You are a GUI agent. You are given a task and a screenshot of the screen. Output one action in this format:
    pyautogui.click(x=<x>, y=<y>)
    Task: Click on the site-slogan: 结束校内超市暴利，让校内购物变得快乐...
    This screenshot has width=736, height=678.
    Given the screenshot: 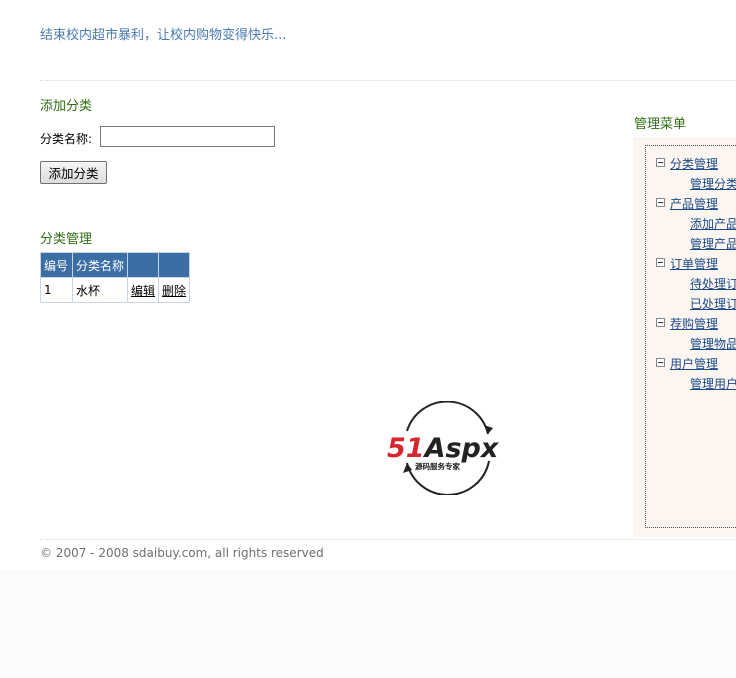 What is the action you would take?
    pyautogui.click(x=163, y=35)
    